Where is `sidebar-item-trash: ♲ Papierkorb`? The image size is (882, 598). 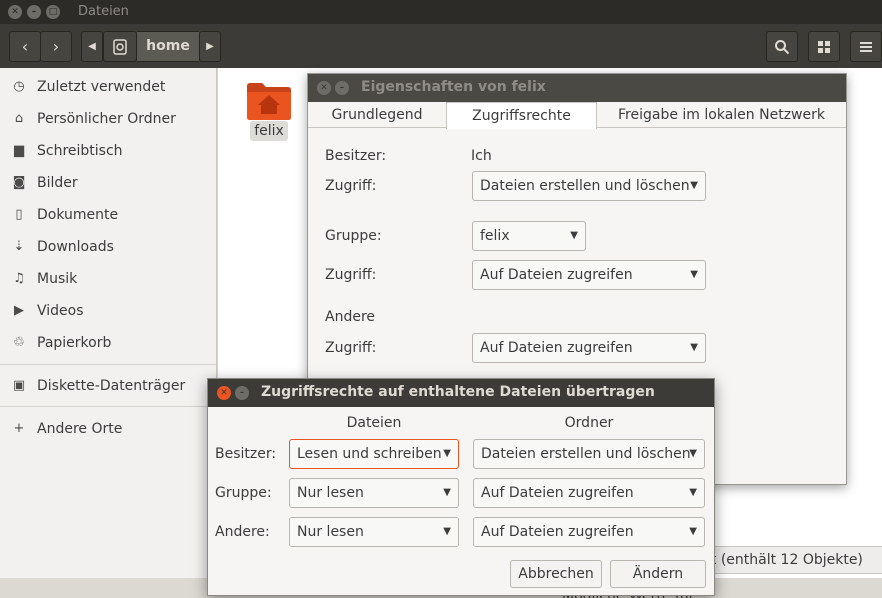 sidebar-item-trash: ♲ Papierkorb is located at coordinates (108, 343).